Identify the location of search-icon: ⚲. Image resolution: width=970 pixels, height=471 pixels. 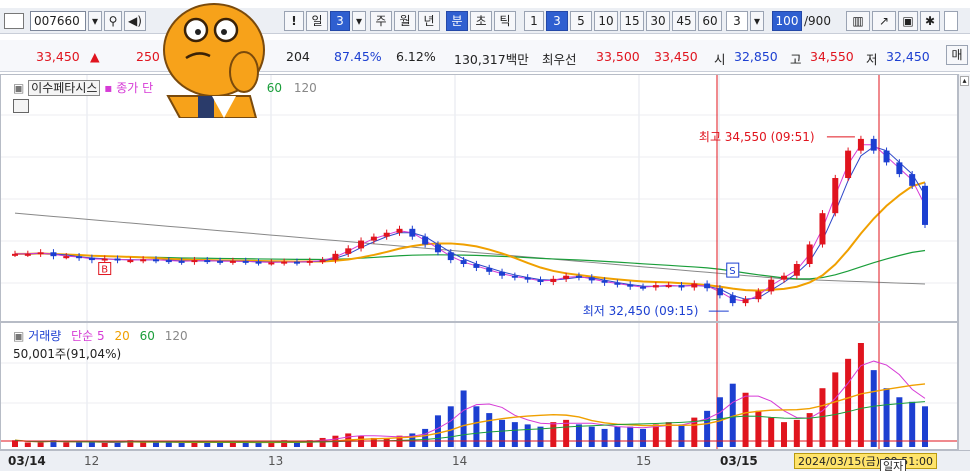
(113, 21).